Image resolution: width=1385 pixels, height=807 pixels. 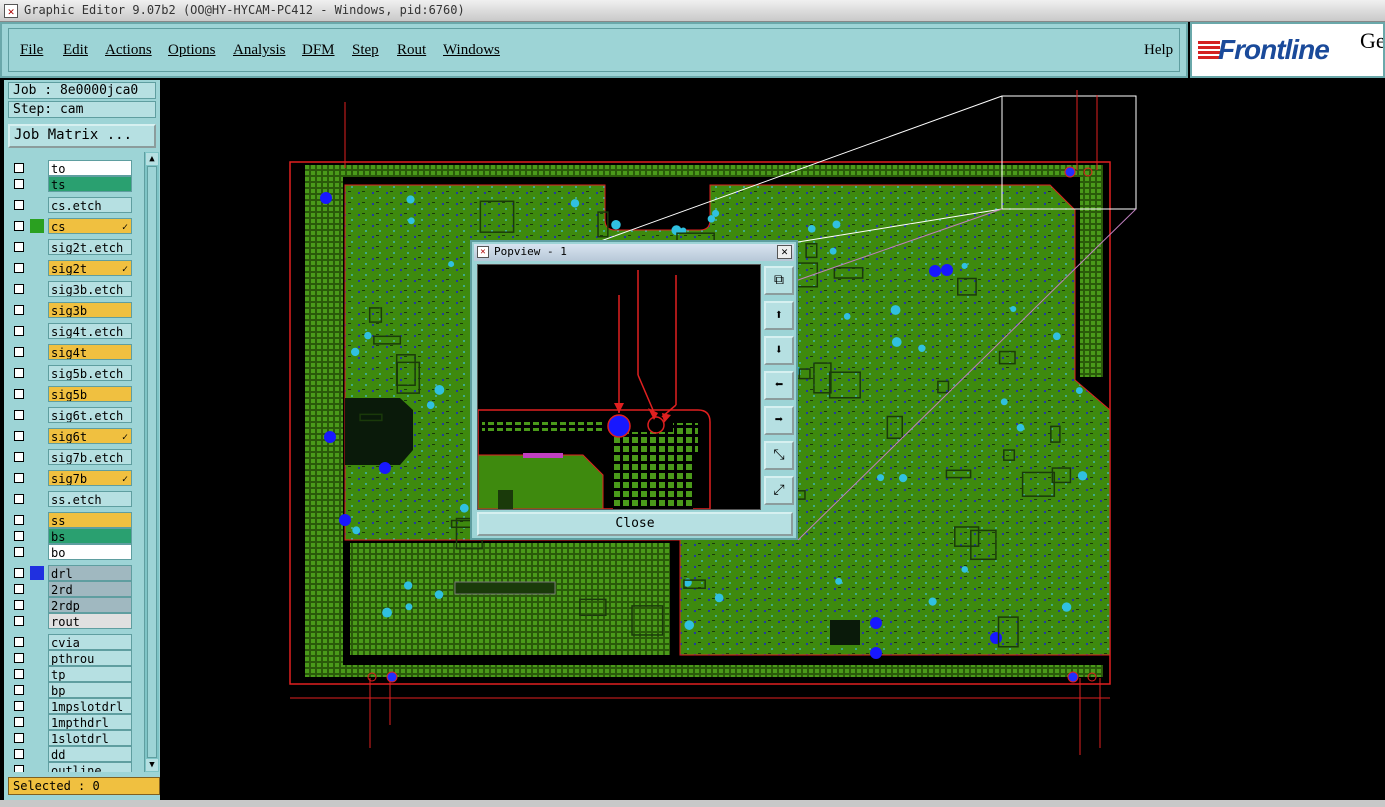 I want to click on layer-row-cs: cs ✓, so click(x=71, y=226).